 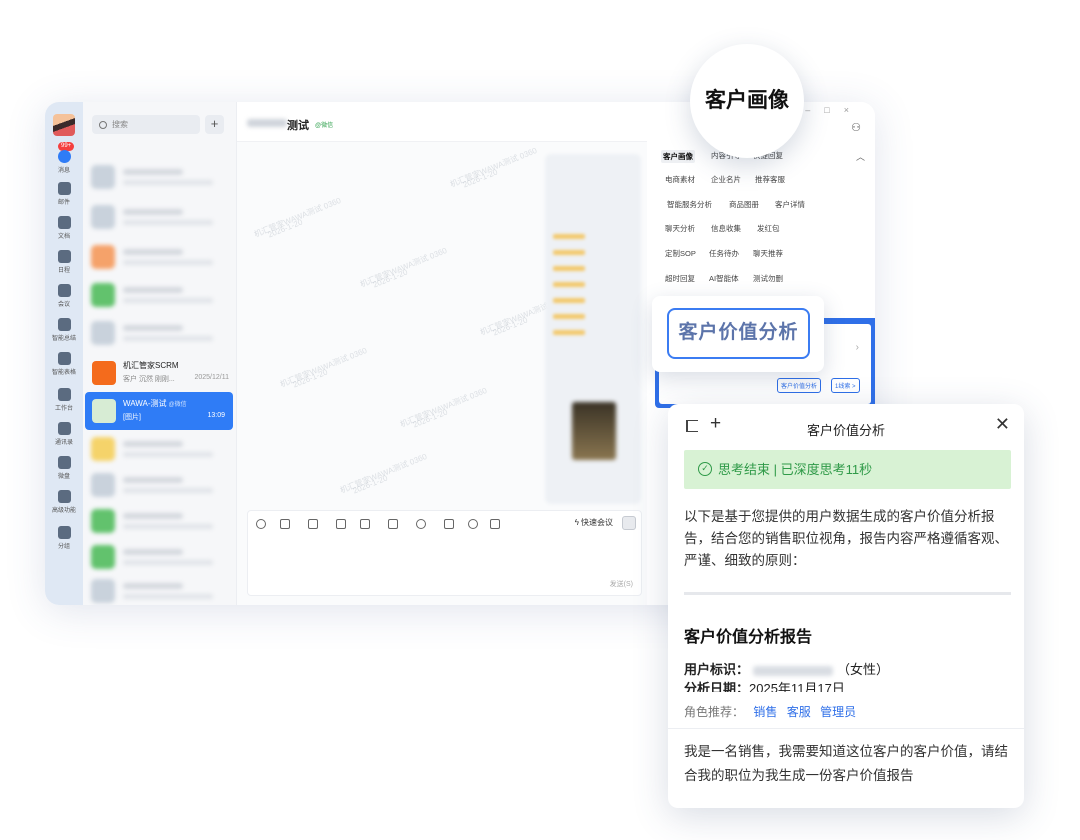 I want to click on wechat-tag: @微信, so click(x=324, y=126).